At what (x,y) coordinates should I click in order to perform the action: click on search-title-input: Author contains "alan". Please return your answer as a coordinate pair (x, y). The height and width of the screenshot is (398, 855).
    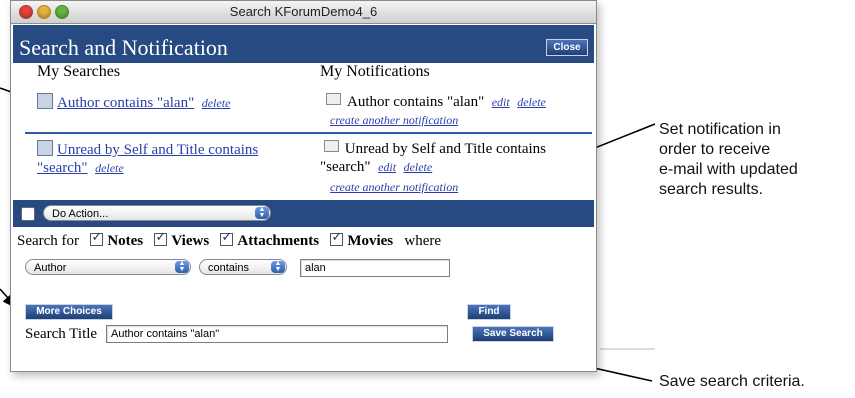
    Looking at the image, I should click on (277, 334).